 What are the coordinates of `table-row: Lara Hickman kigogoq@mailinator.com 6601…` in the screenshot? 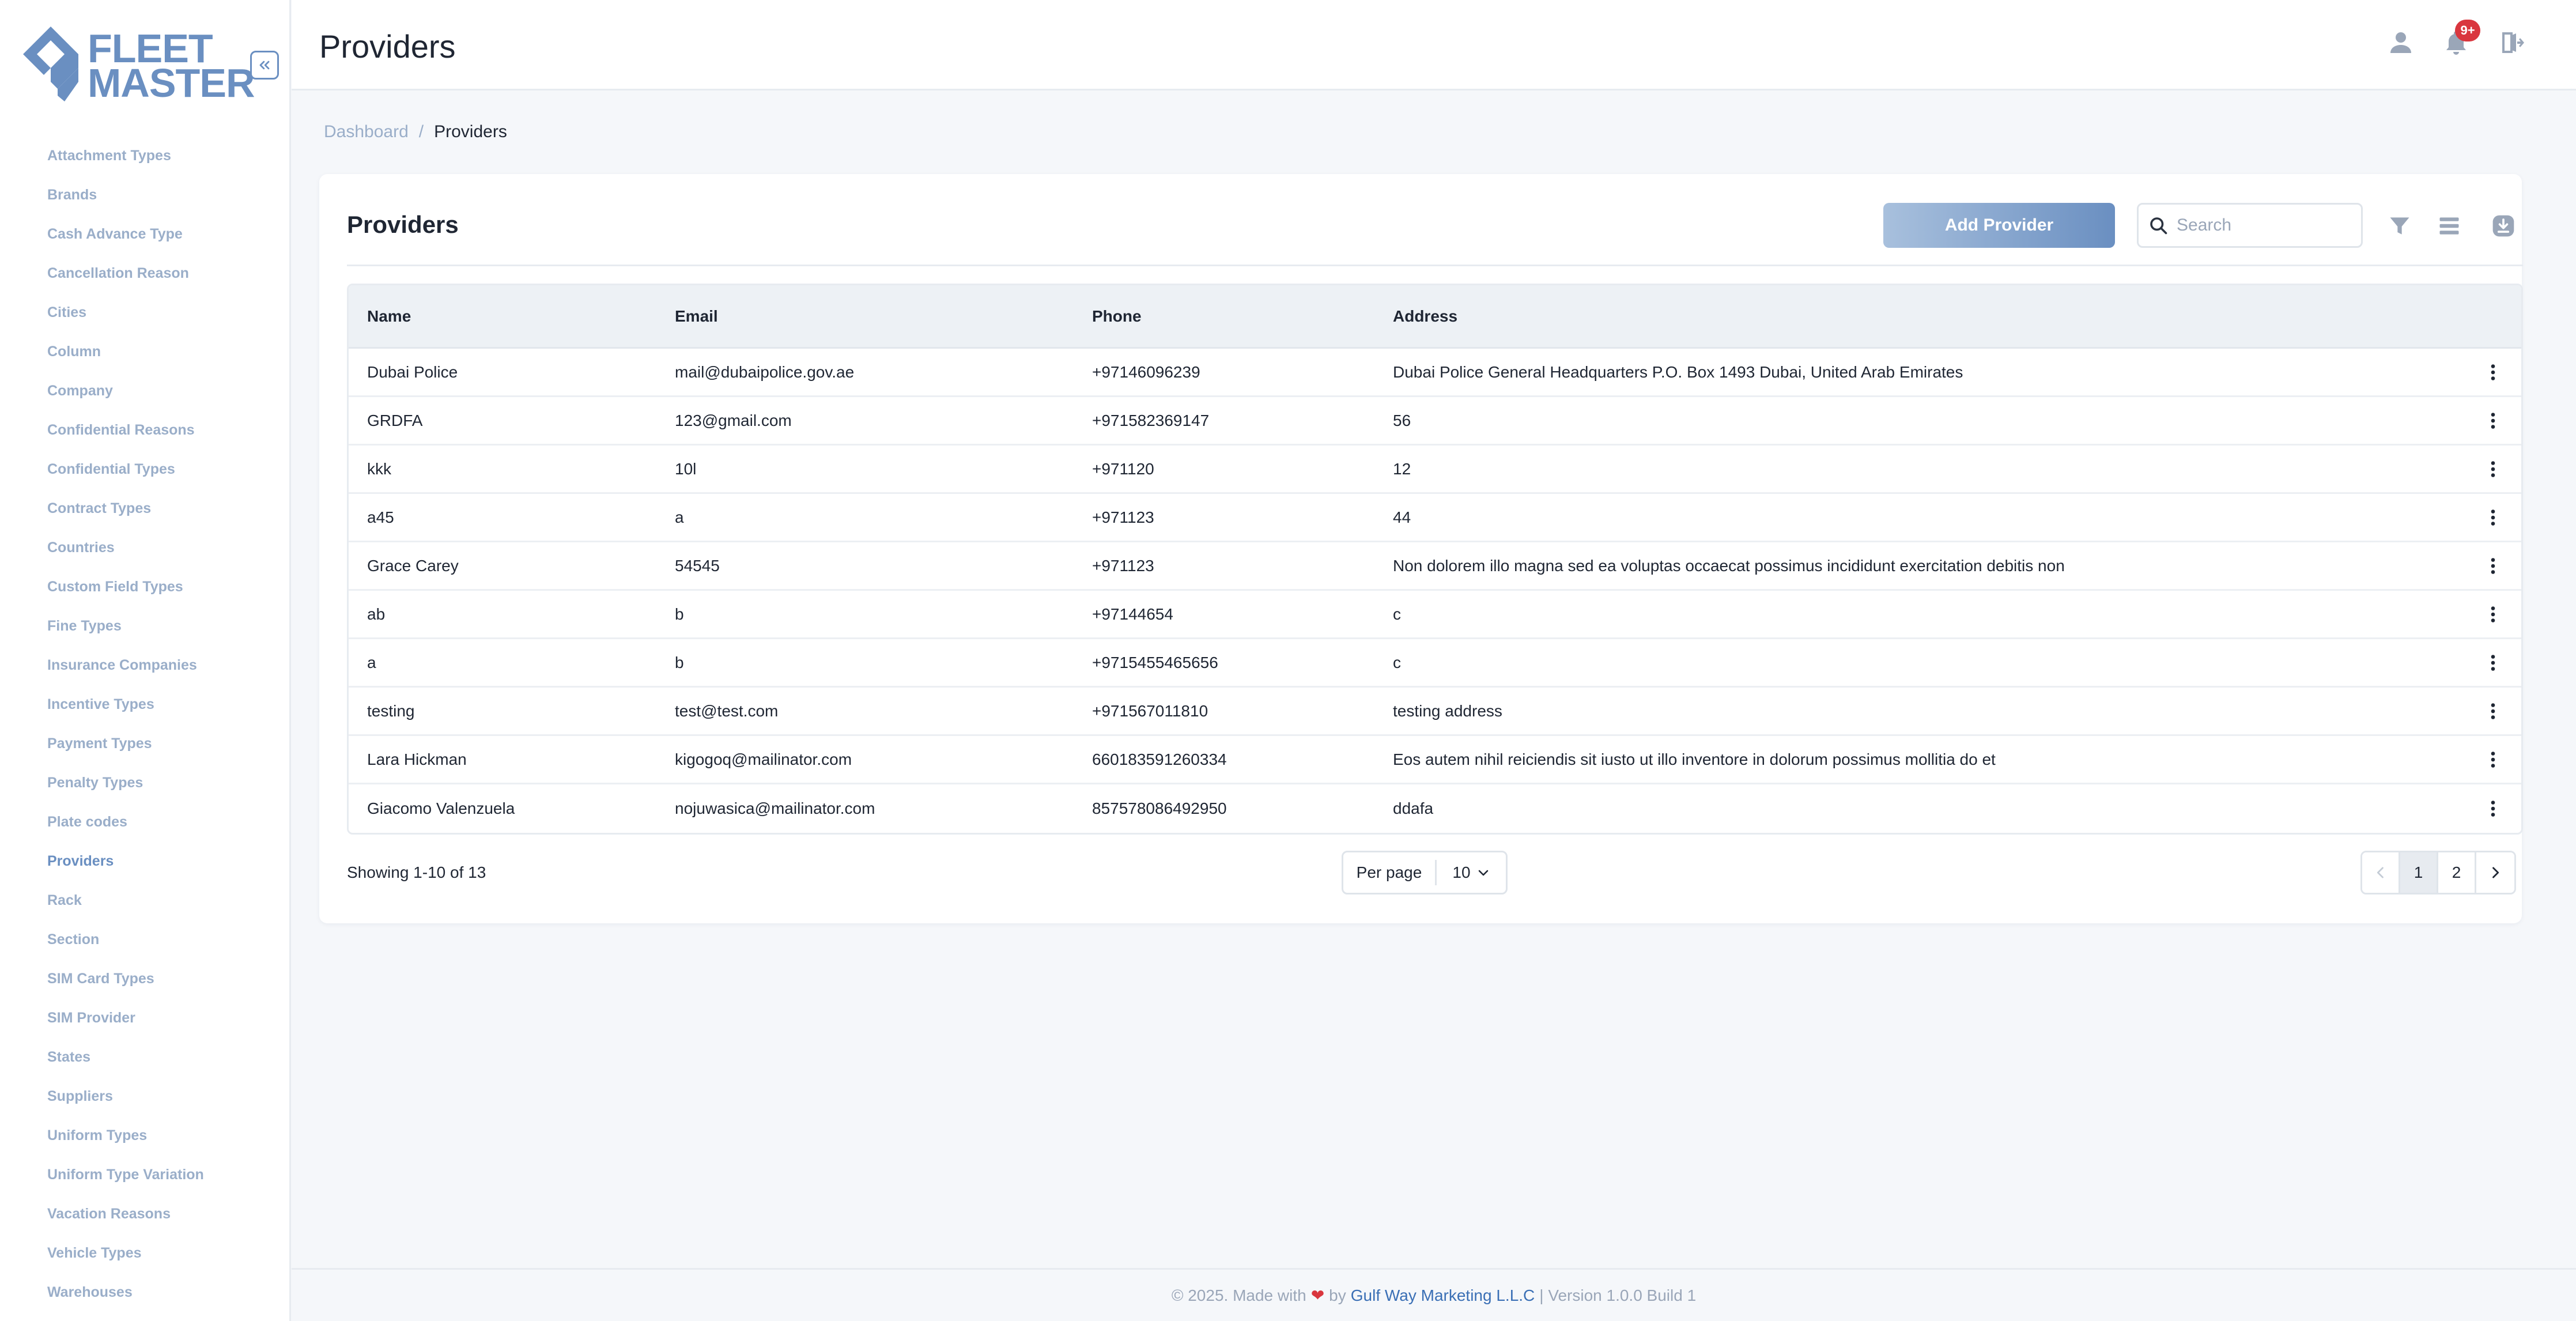 It's located at (1435, 760).